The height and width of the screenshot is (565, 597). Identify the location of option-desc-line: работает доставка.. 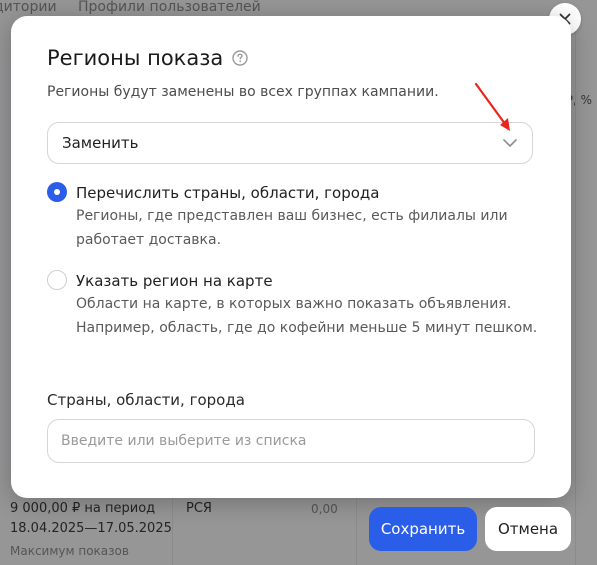
(149, 240).